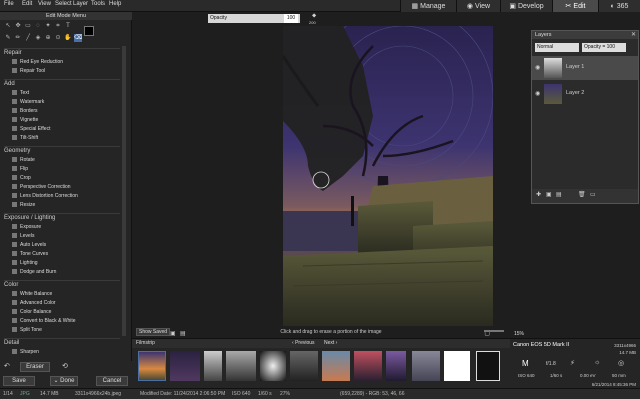 Image resolution: width=640 pixels, height=399 pixels. What do you see at coordinates (45, 196) in the screenshot?
I see `item-lens-distortion-correction: Lens Distortion Correction` at bounding box center [45, 196].